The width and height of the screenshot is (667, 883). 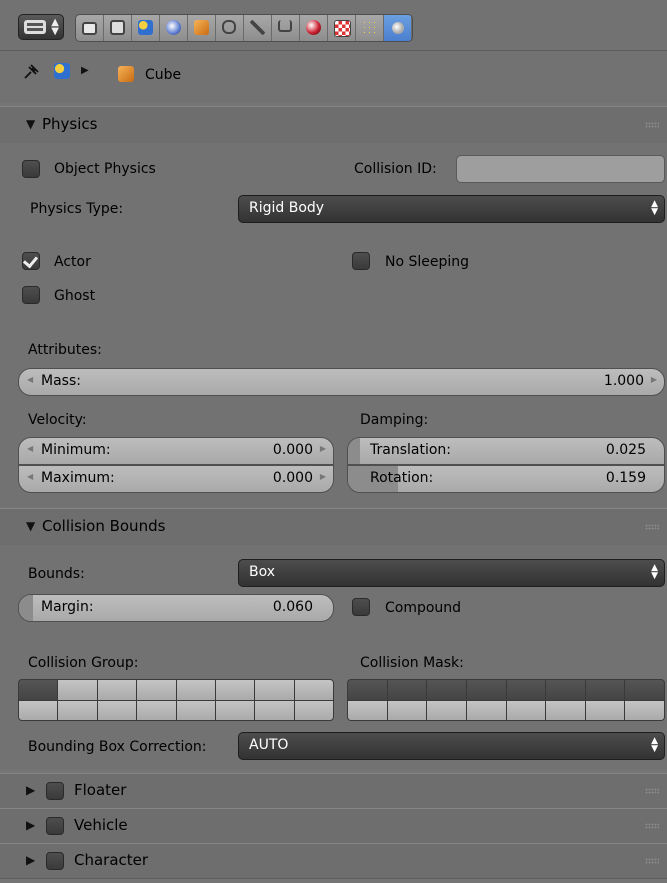 I want to click on scene-icon, so click(x=62, y=71).